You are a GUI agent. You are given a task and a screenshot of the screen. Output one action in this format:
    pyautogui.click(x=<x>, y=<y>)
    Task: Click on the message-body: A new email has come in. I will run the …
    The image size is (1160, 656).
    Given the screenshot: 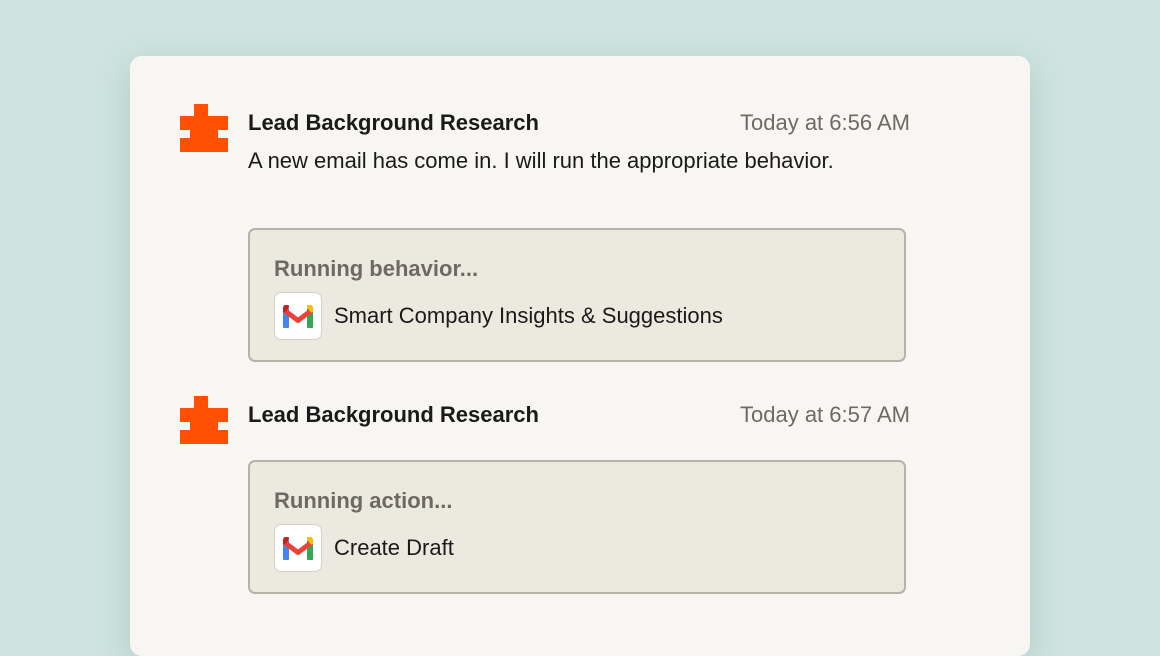 What is the action you would take?
    pyautogui.click(x=541, y=160)
    